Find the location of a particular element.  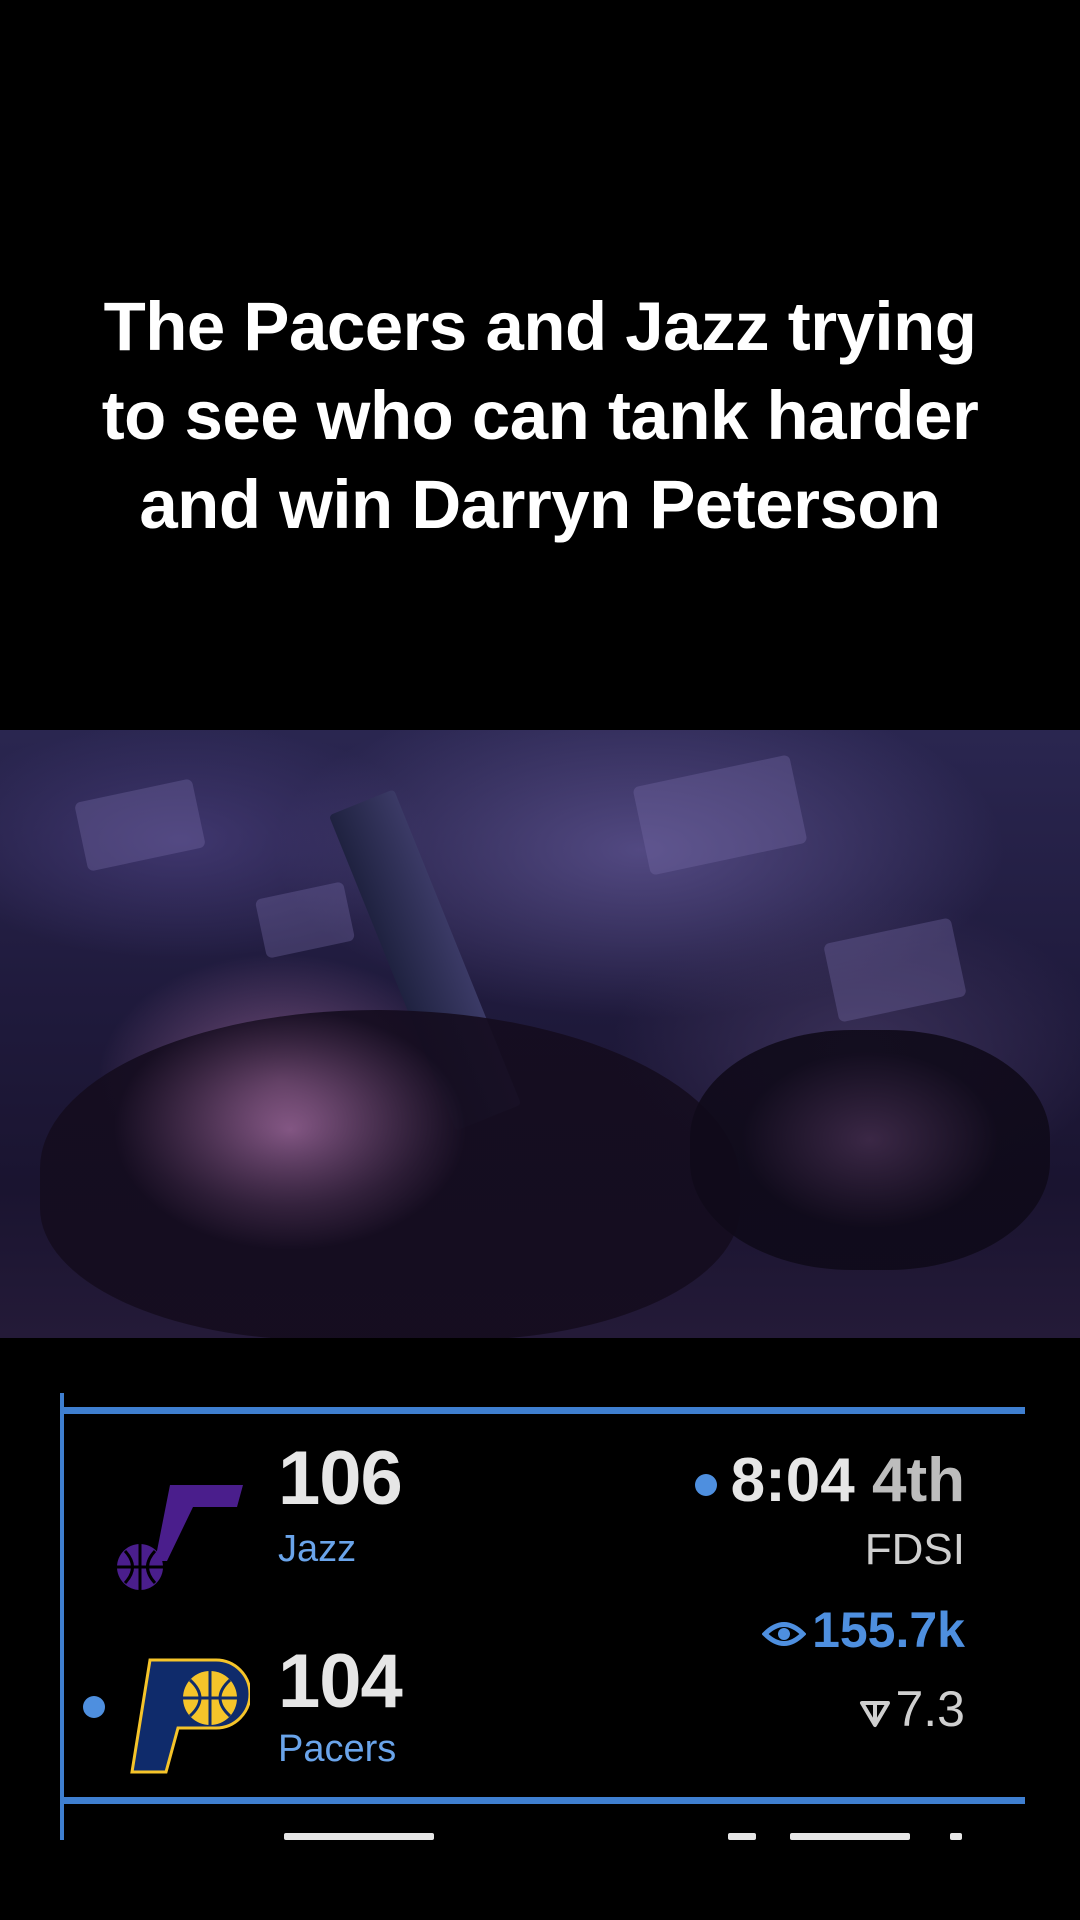

viewer-count-row: 155.7k is located at coordinates (863, 1630).